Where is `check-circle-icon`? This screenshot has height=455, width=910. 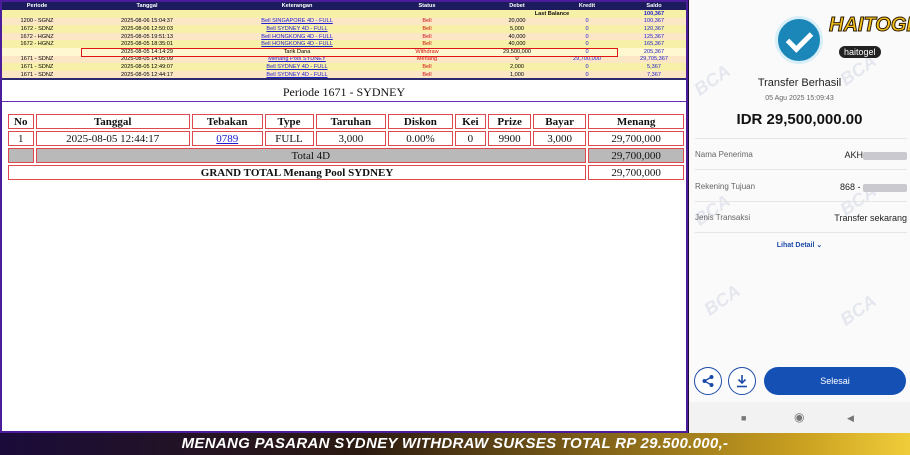
check-circle-icon is located at coordinates (799, 40).